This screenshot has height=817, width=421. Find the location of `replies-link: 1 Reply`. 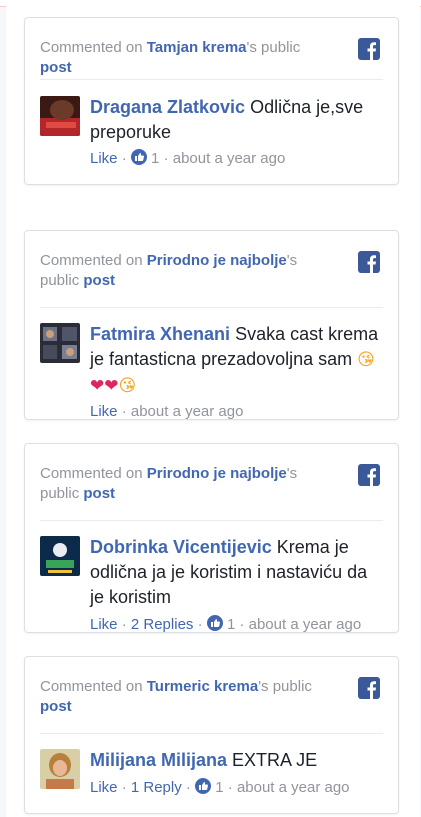

replies-link: 1 Reply is located at coordinates (156, 787).